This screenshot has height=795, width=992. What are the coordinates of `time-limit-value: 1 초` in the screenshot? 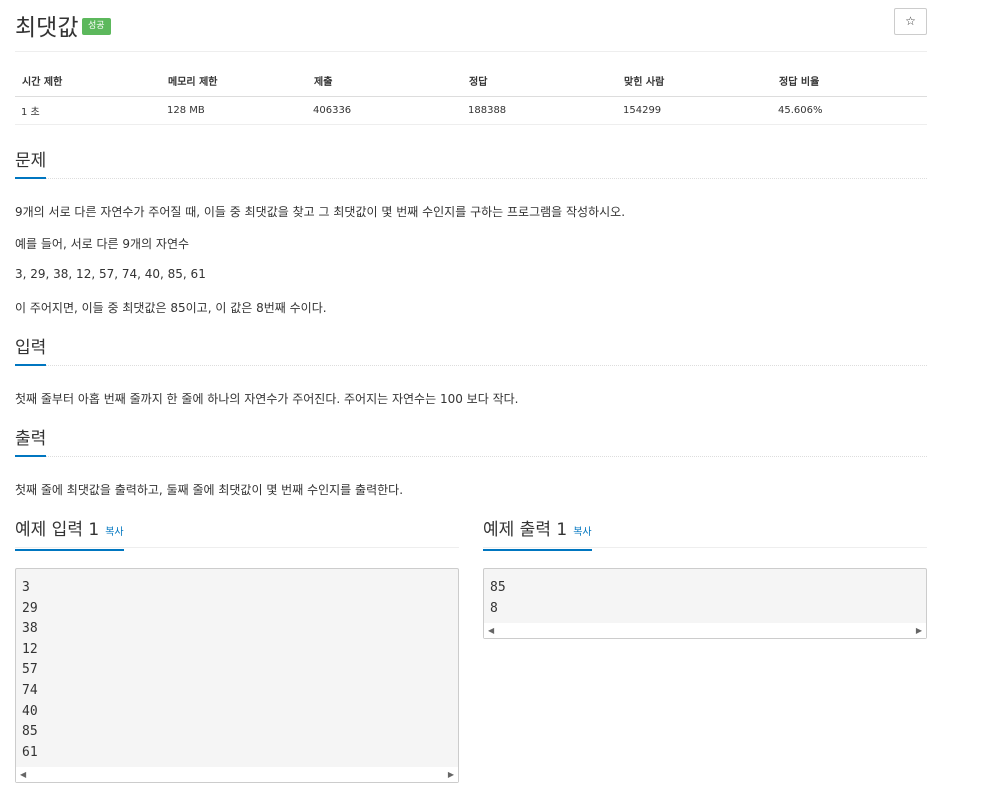 It's located at (88, 110).